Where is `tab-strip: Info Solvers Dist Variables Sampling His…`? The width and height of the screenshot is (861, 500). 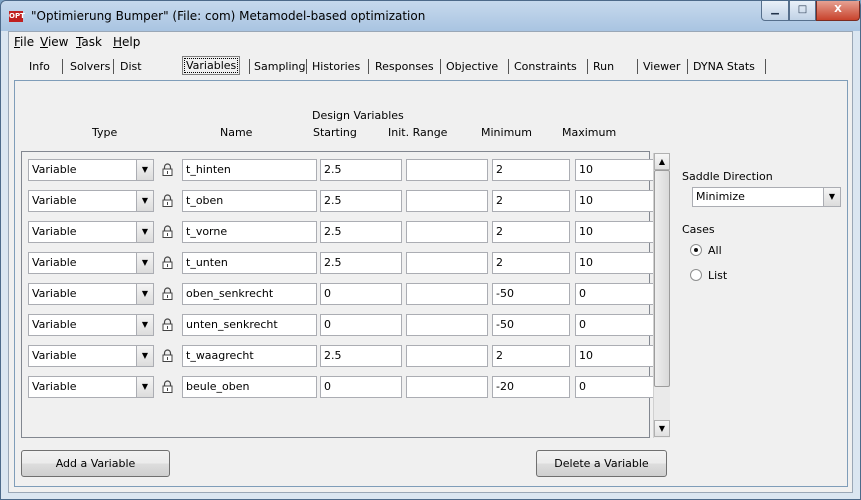 tab-strip: Info Solvers Dist Variables Sampling His… is located at coordinates (430, 67).